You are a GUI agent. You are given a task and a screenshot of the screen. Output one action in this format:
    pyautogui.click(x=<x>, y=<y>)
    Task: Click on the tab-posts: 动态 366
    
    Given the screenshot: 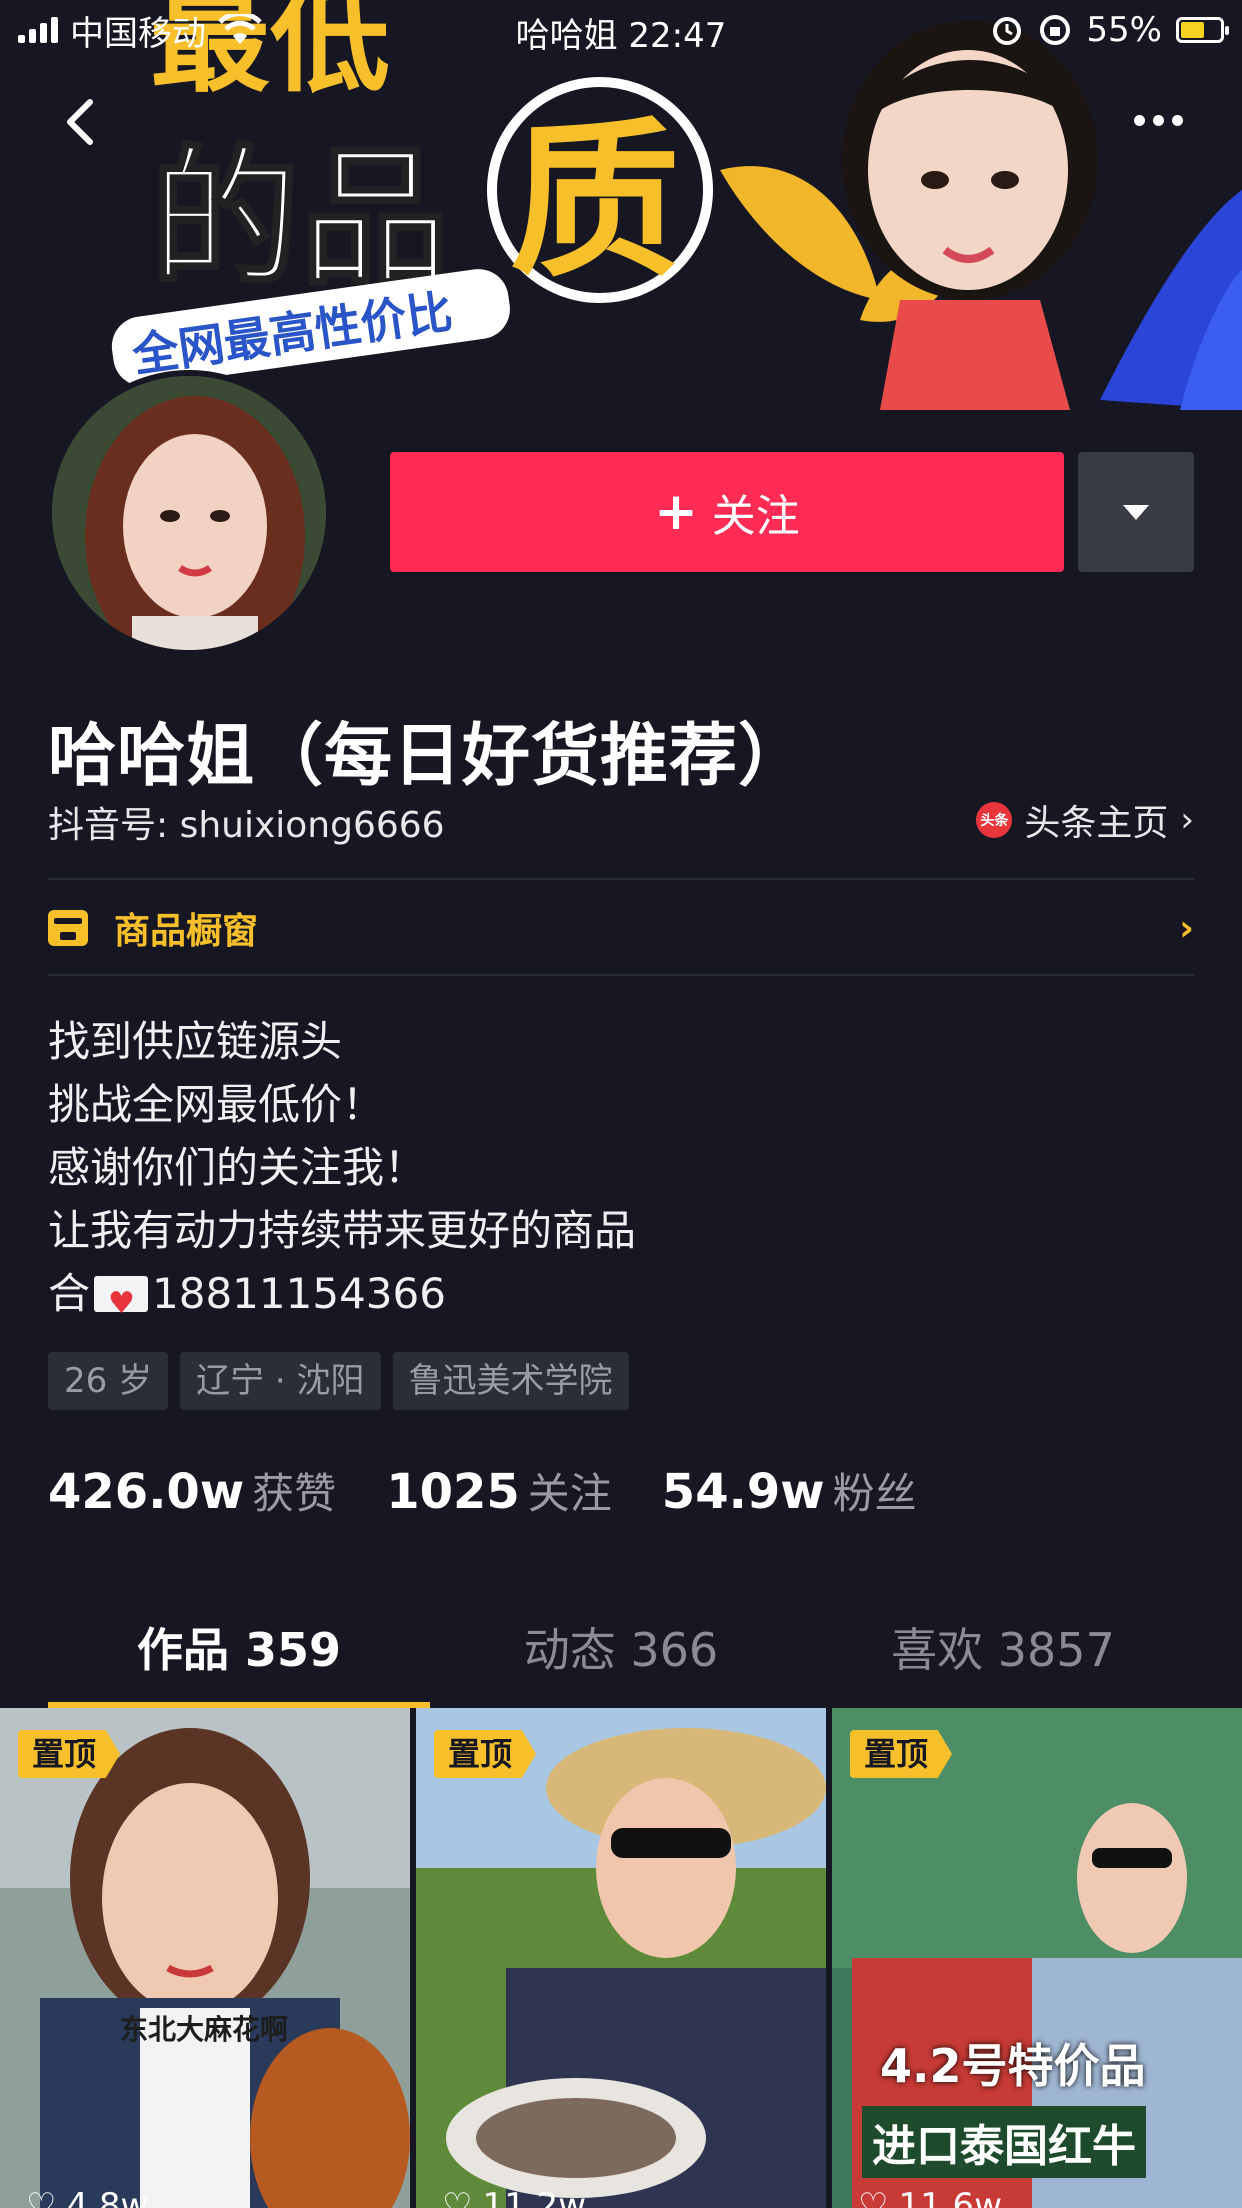 What is the action you would take?
    pyautogui.click(x=621, y=1655)
    